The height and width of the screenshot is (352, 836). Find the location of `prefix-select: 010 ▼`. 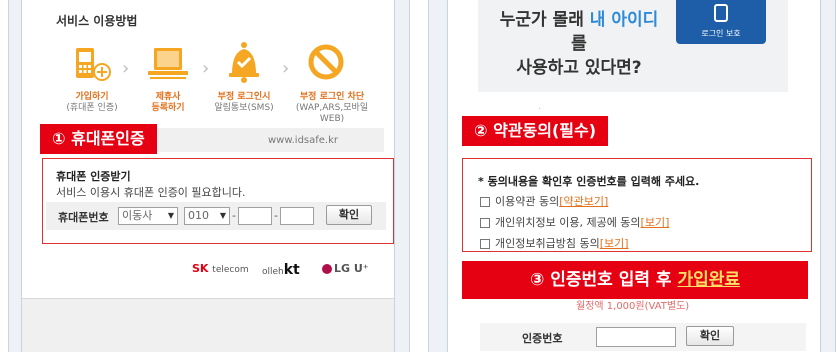

prefix-select: 010 ▼ is located at coordinates (207, 216).